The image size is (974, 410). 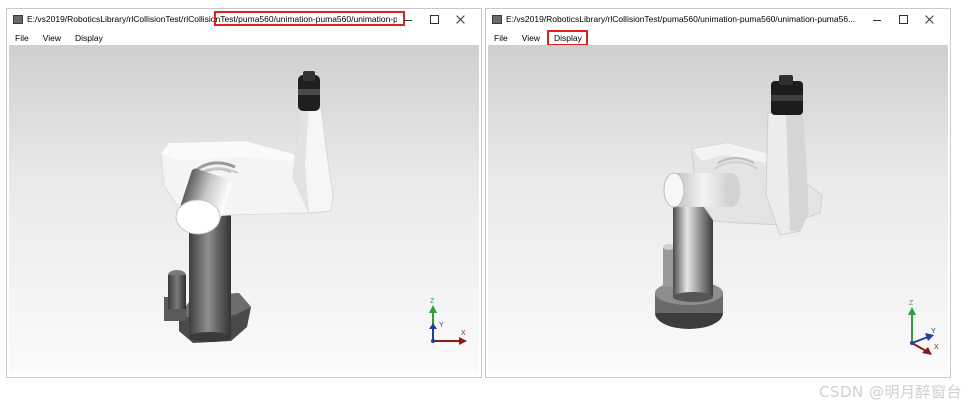 What do you see at coordinates (701, 190) in the screenshot?
I see `robot-shoulder-joint` at bounding box center [701, 190].